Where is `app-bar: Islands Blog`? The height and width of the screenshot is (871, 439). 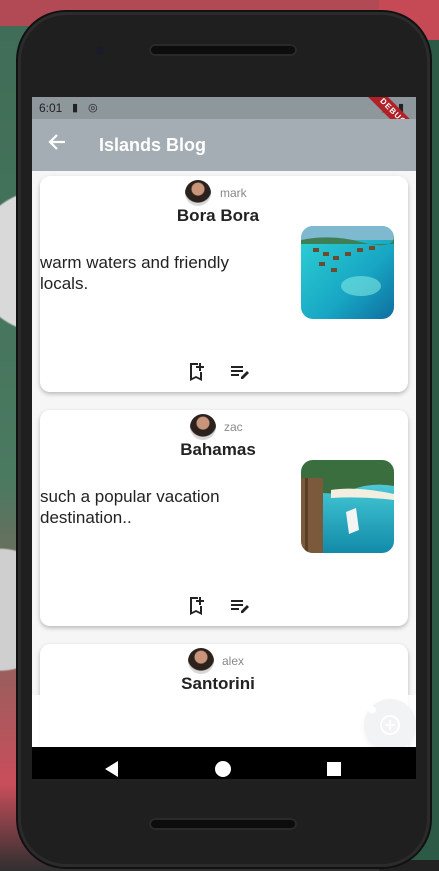
app-bar: Islands Blog is located at coordinates (224, 145).